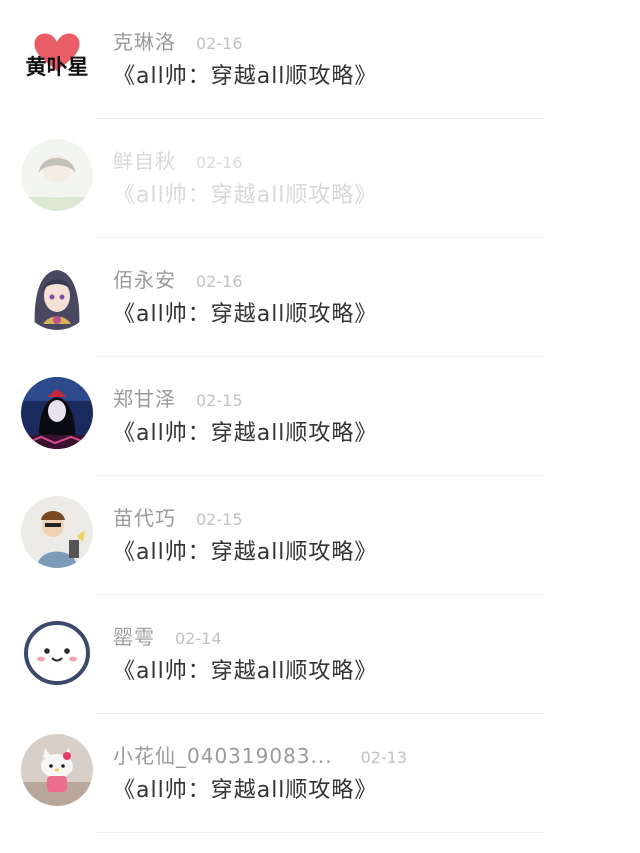  Describe the element at coordinates (320, 59) in the screenshot. I see `comment-item: 黄卟星 克琳洛 02-16 《all帅：穿越all顺攻略》` at that location.